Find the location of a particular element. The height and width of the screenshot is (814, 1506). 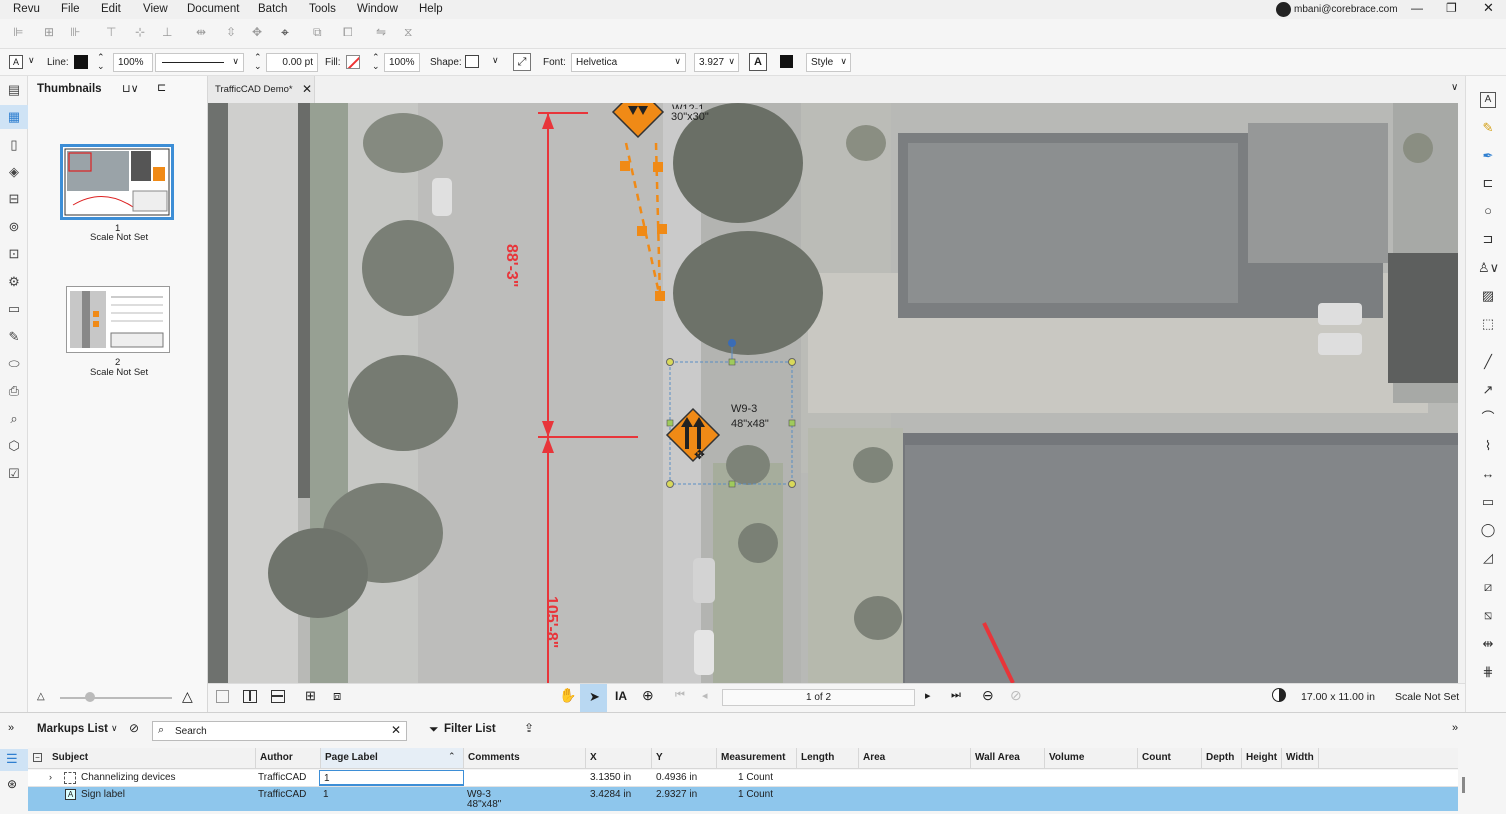

next-page-icon: ▸ is located at coordinates (928, 695).